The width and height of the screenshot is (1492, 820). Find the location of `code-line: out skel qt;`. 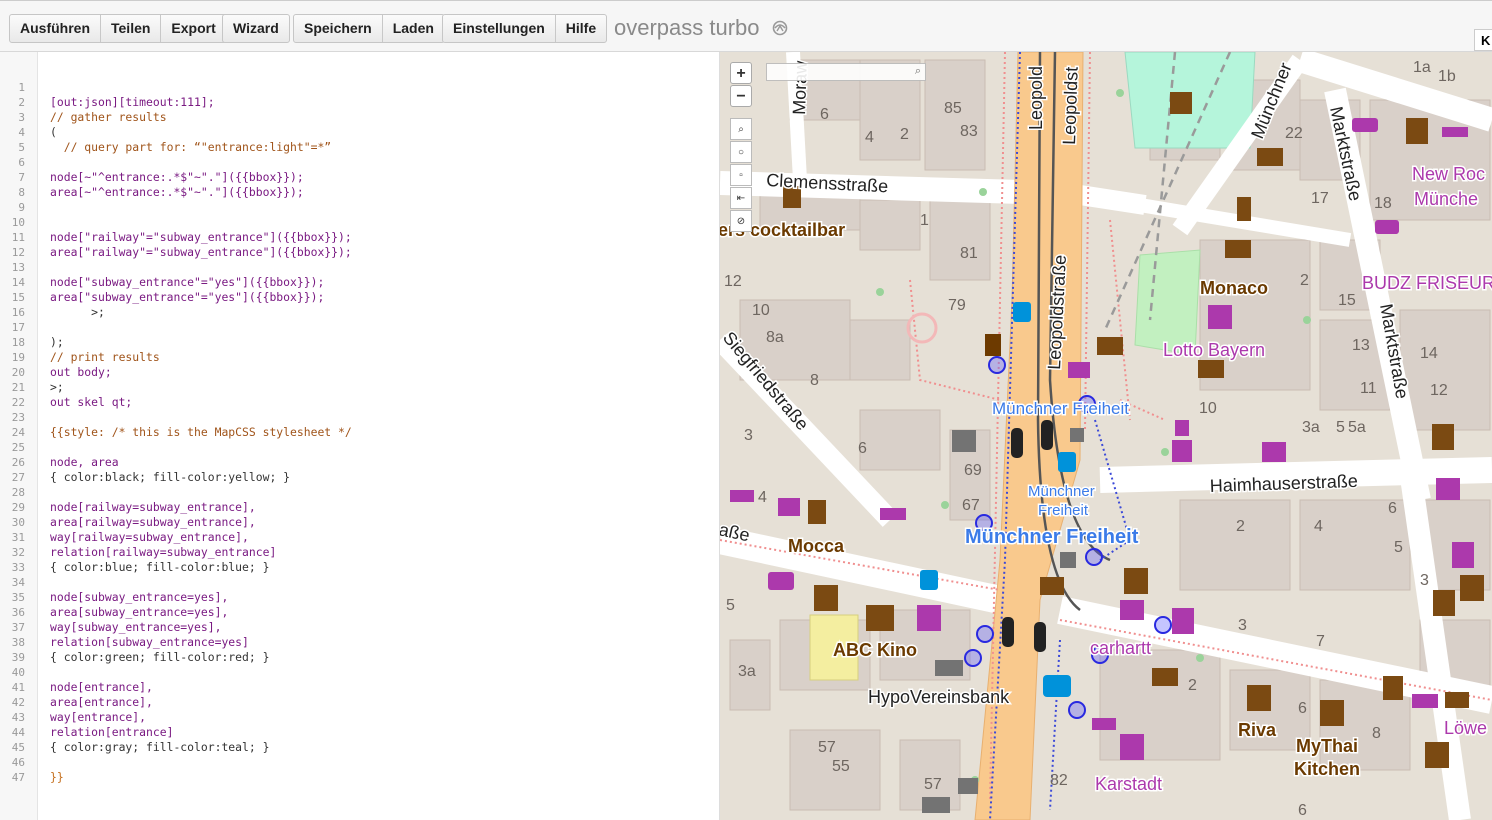

code-line: out skel qt; is located at coordinates (91, 402).